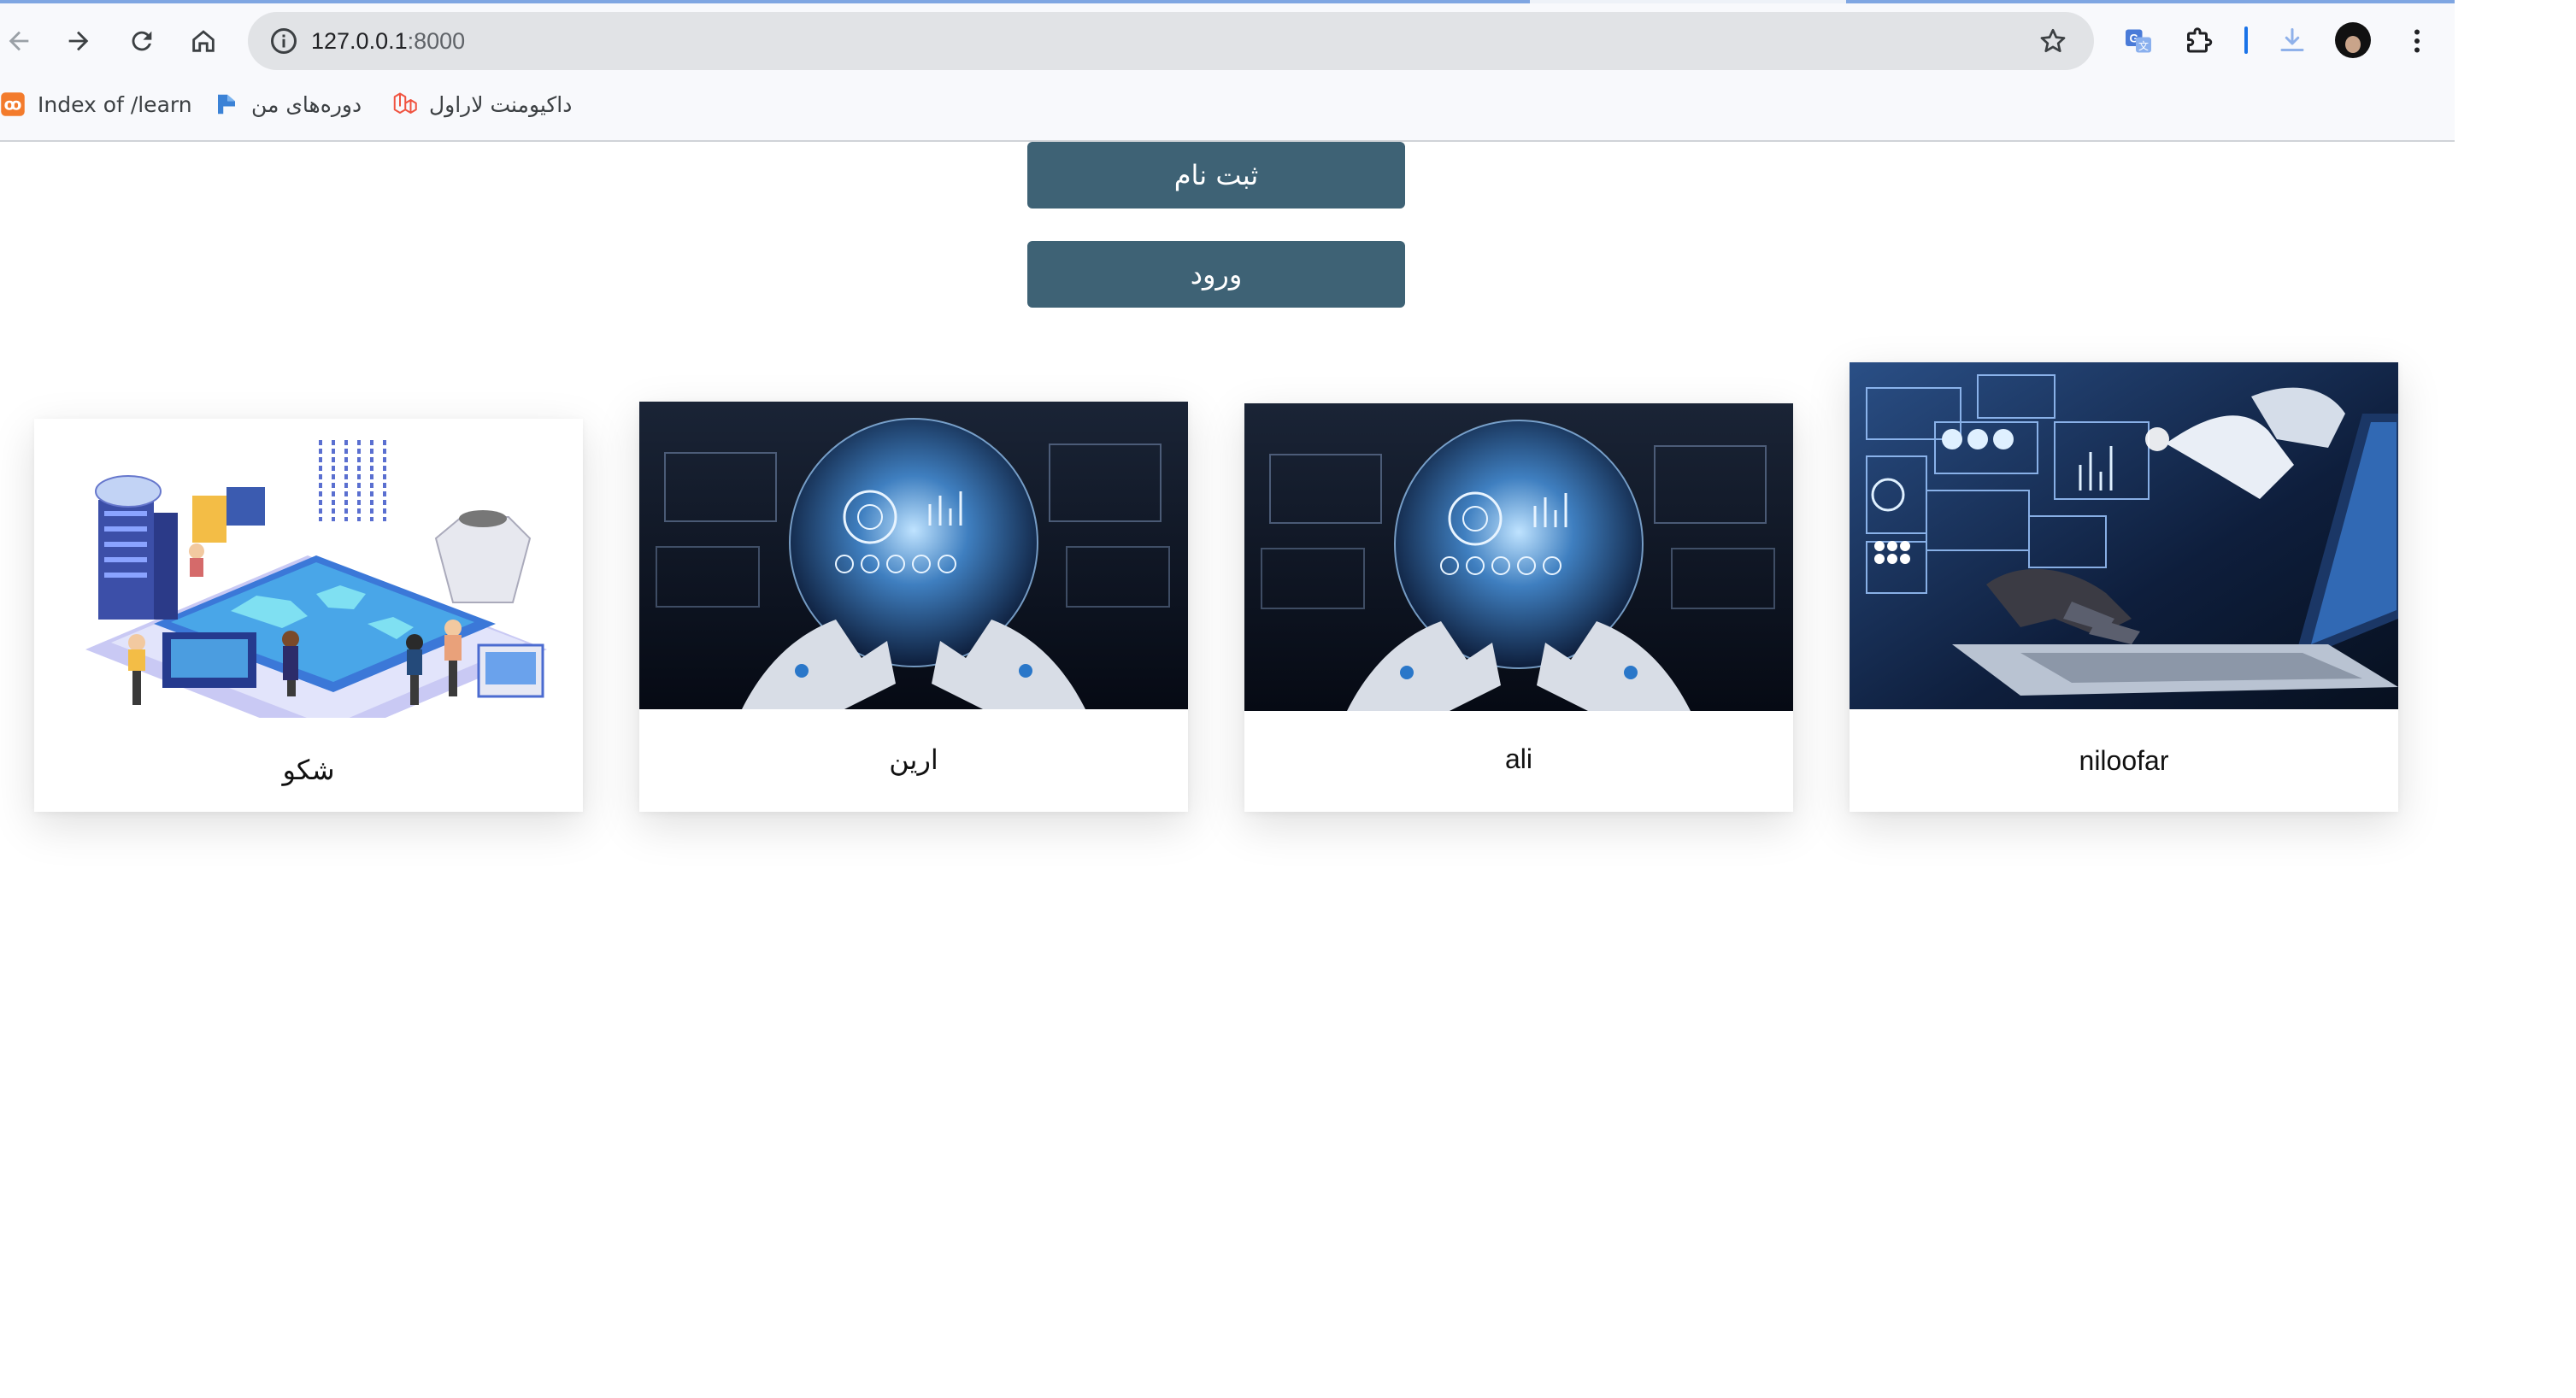  I want to click on toolbar-divider, so click(2246, 40).